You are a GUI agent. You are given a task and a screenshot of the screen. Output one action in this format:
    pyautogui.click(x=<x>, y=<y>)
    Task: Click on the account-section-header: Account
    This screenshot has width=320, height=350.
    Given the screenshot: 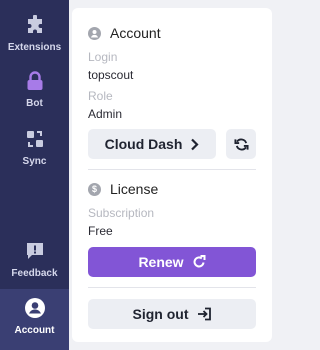 What is the action you would take?
    pyautogui.click(x=124, y=33)
    